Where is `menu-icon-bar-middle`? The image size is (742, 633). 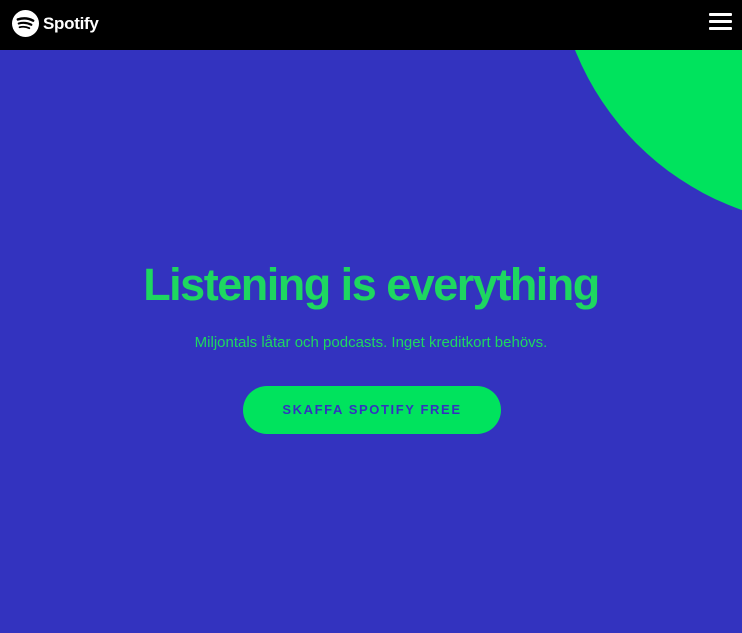
menu-icon-bar-middle is located at coordinates (720, 21).